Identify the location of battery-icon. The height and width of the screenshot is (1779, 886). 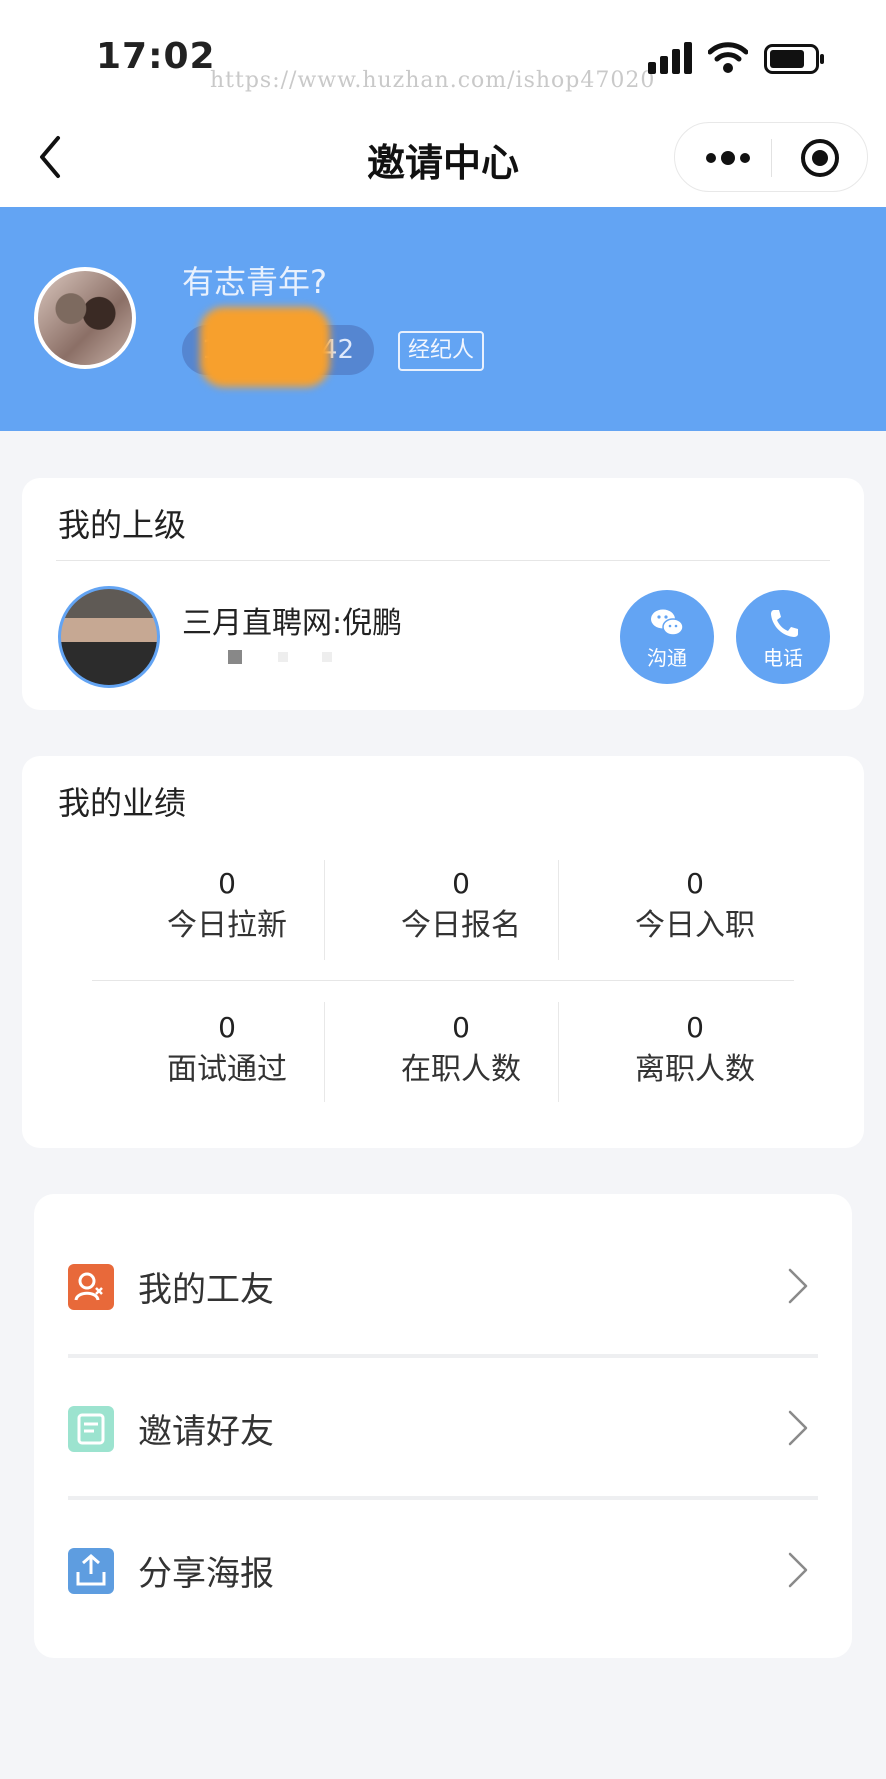
(794, 59).